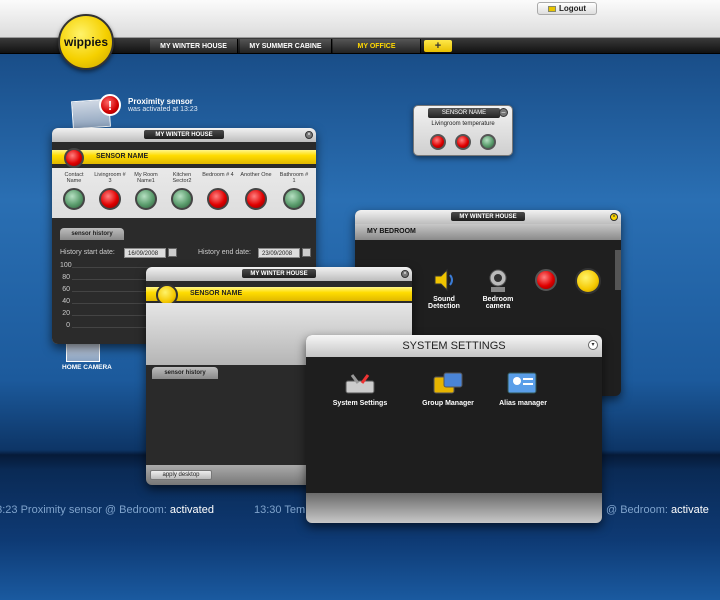 Image resolution: width=720 pixels, height=600 pixels. What do you see at coordinates (146, 178) in the screenshot?
I see `sensor-name: My Room Name1` at bounding box center [146, 178].